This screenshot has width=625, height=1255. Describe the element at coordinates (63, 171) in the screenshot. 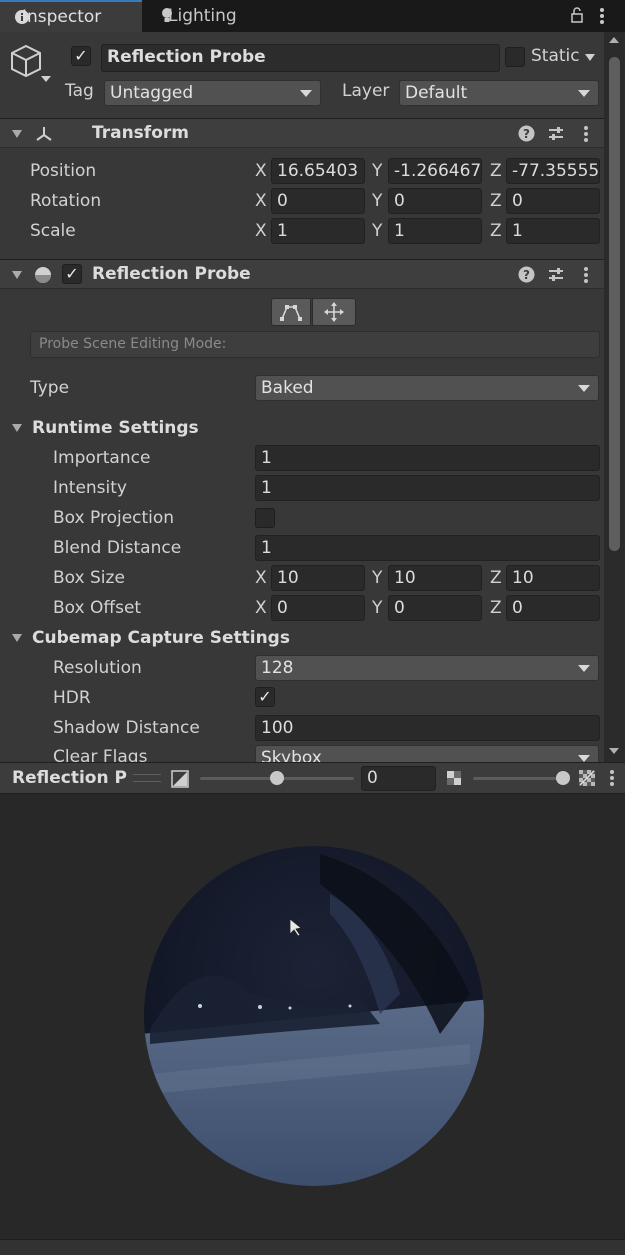

I see `position-label: Position` at that location.